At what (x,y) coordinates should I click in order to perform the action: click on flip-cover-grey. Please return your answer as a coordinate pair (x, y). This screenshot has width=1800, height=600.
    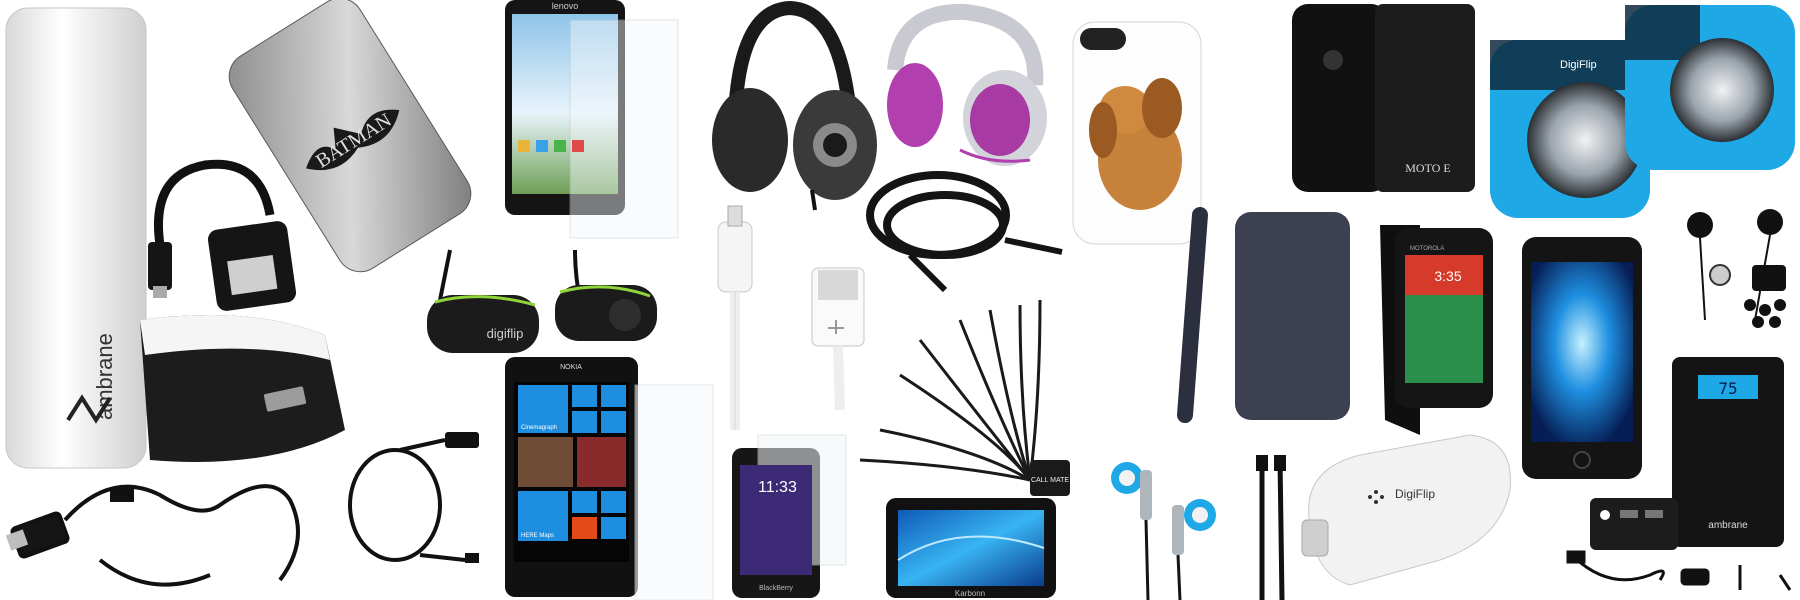
    Looking at the image, I should click on (1263, 315).